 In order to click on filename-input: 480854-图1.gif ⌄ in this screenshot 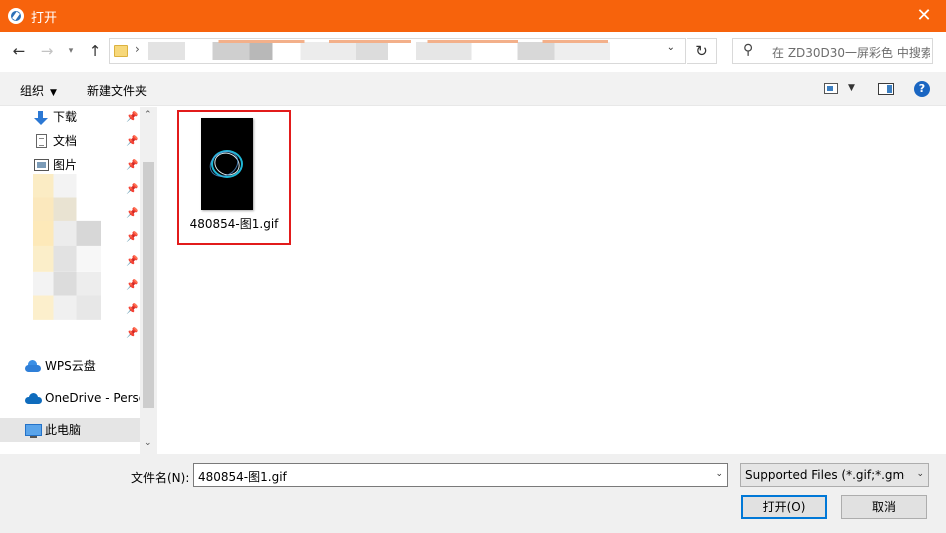, I will do `click(460, 475)`.